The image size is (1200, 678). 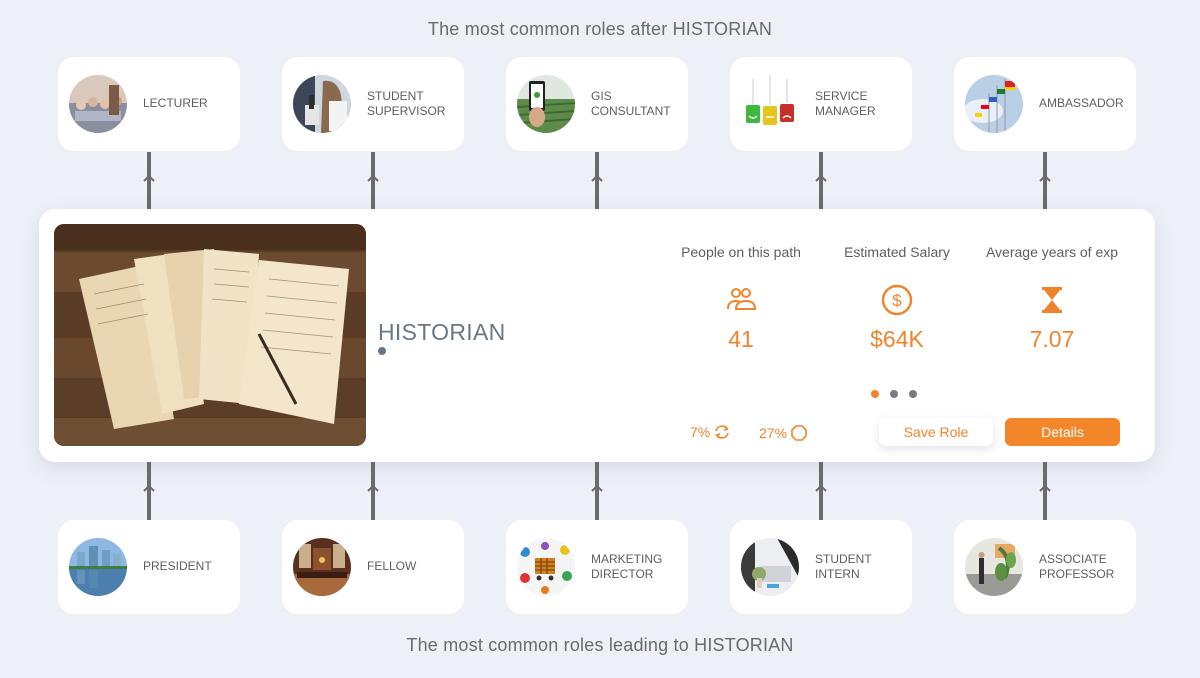 I want to click on mini-stat-value: 7%, so click(x=700, y=432).